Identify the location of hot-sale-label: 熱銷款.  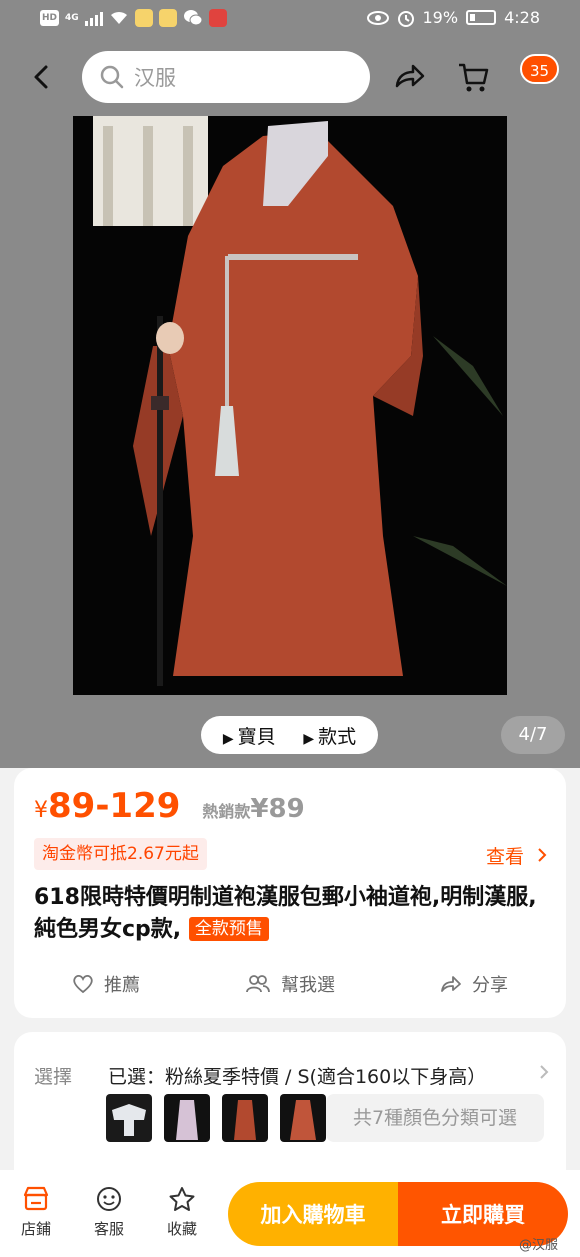
(226, 811).